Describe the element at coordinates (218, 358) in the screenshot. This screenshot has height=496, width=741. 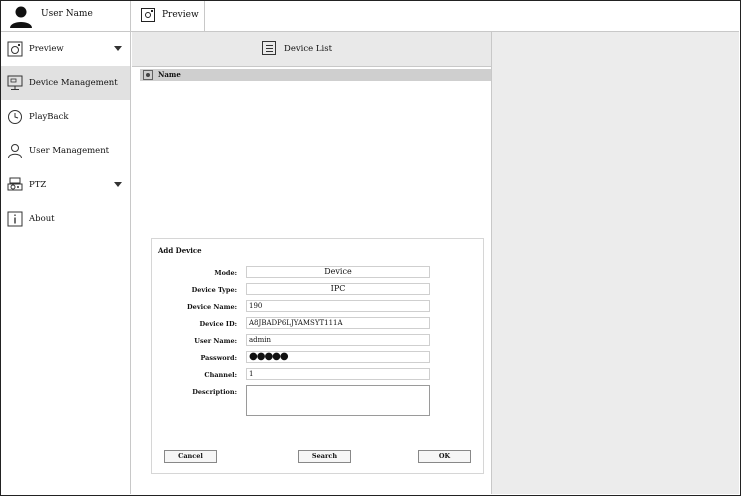
I see `password-label: Password:` at that location.